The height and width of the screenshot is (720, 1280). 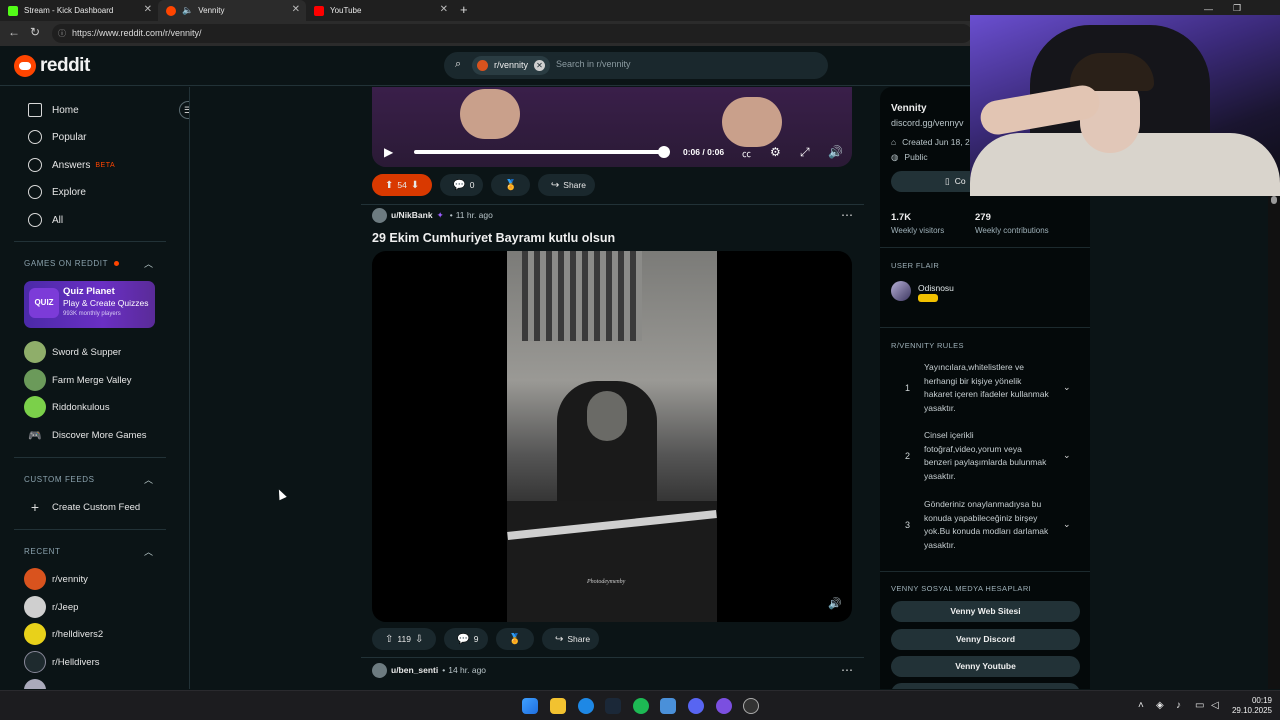 I want to click on obs-icon, so click(x=751, y=706).